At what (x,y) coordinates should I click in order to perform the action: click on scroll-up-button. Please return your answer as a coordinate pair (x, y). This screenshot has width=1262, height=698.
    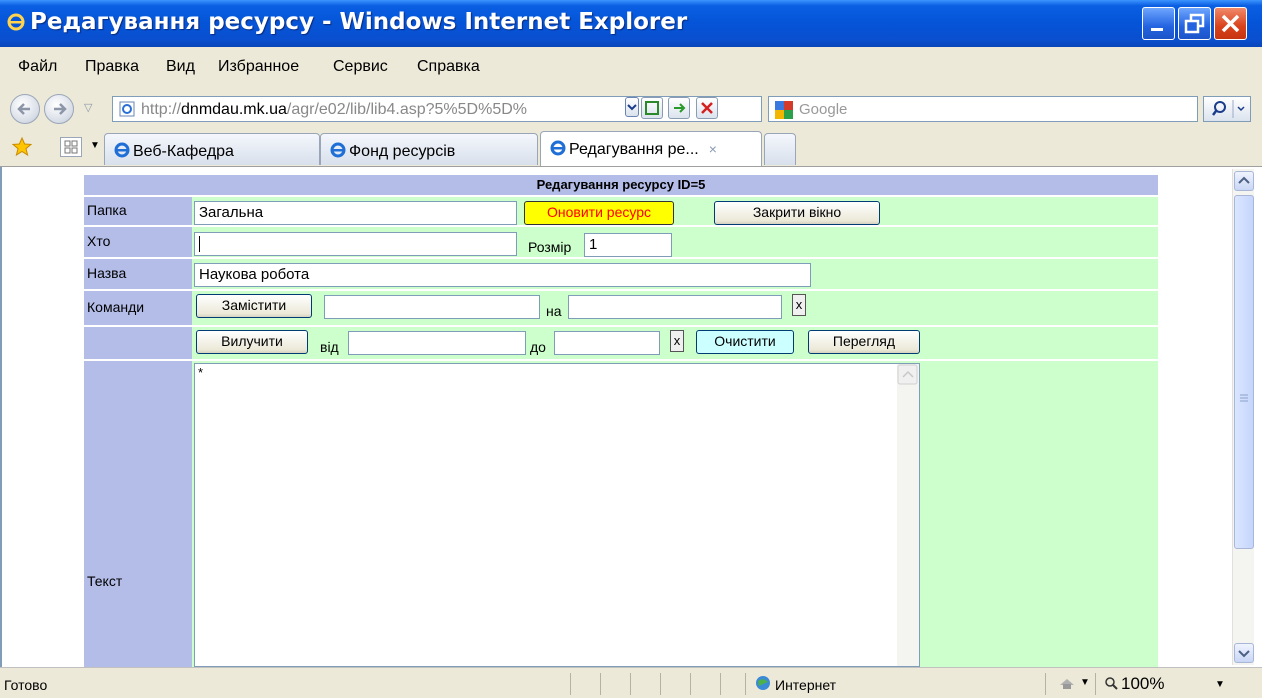
    Looking at the image, I should click on (1244, 181).